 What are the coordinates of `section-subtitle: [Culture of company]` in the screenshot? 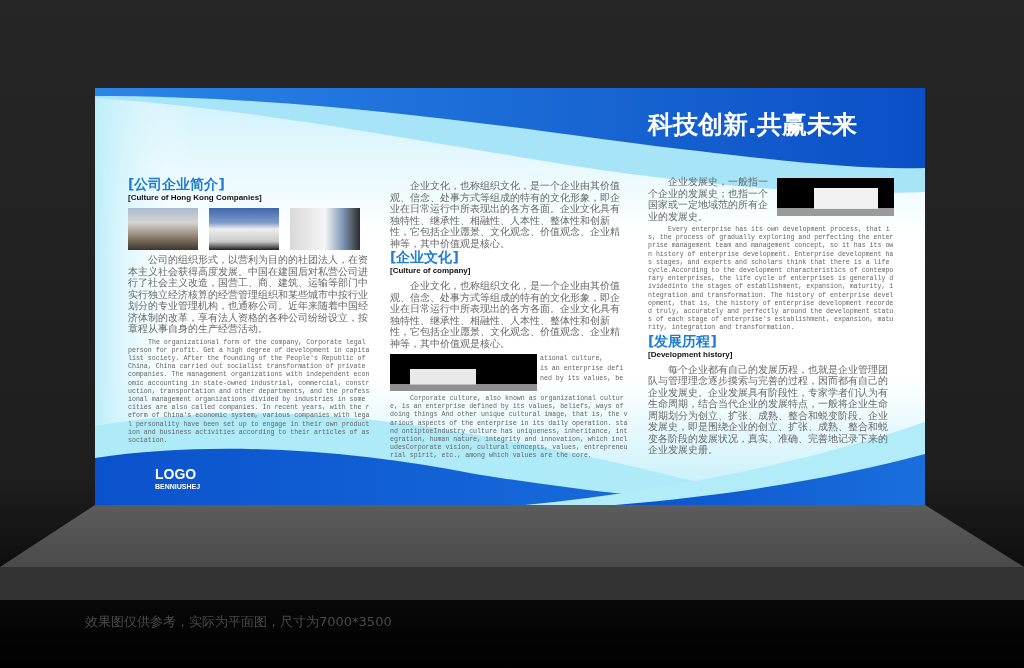 It's located at (430, 271).